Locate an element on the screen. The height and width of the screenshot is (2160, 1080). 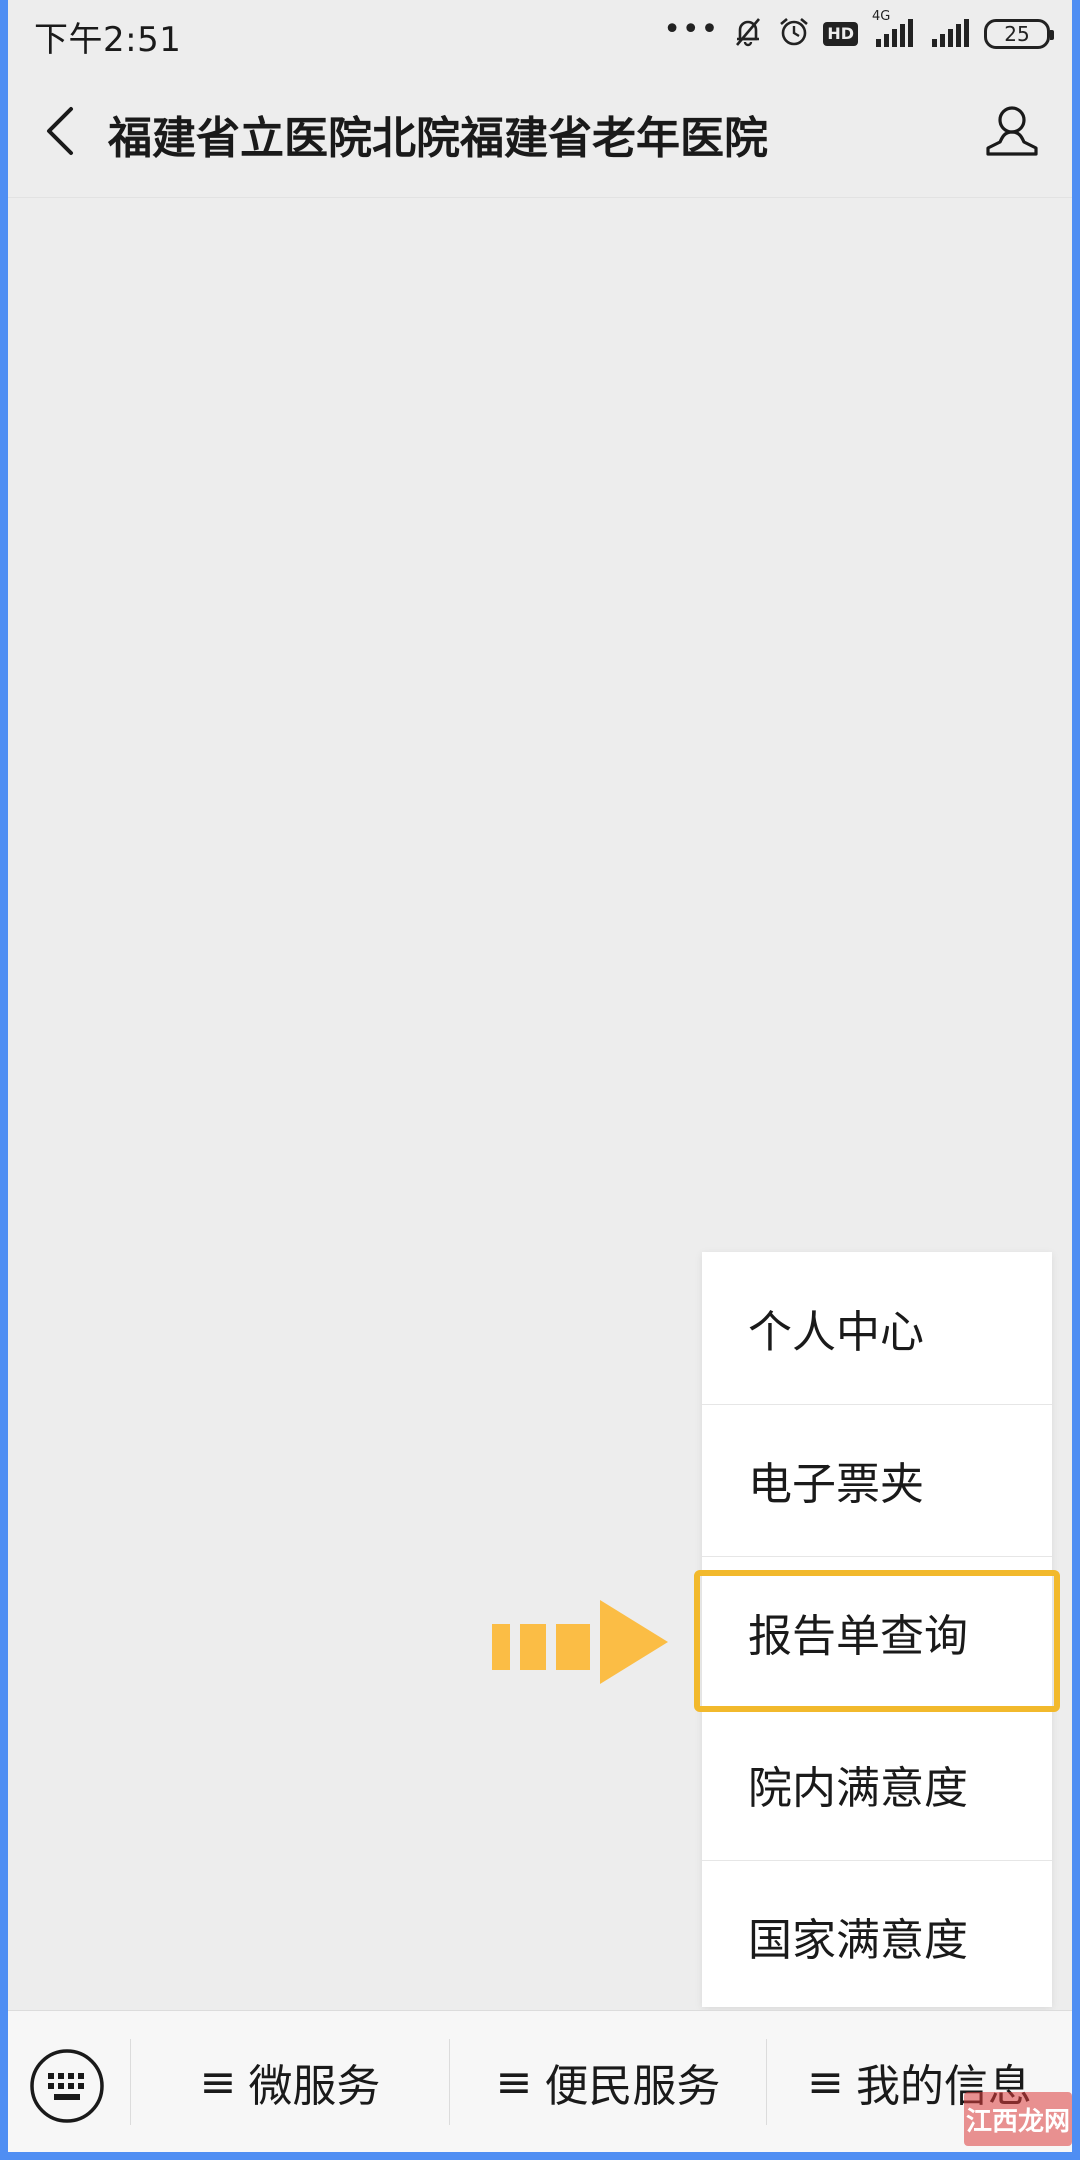
menu-item-label: 报告单查询 is located at coordinates (858, 1636).